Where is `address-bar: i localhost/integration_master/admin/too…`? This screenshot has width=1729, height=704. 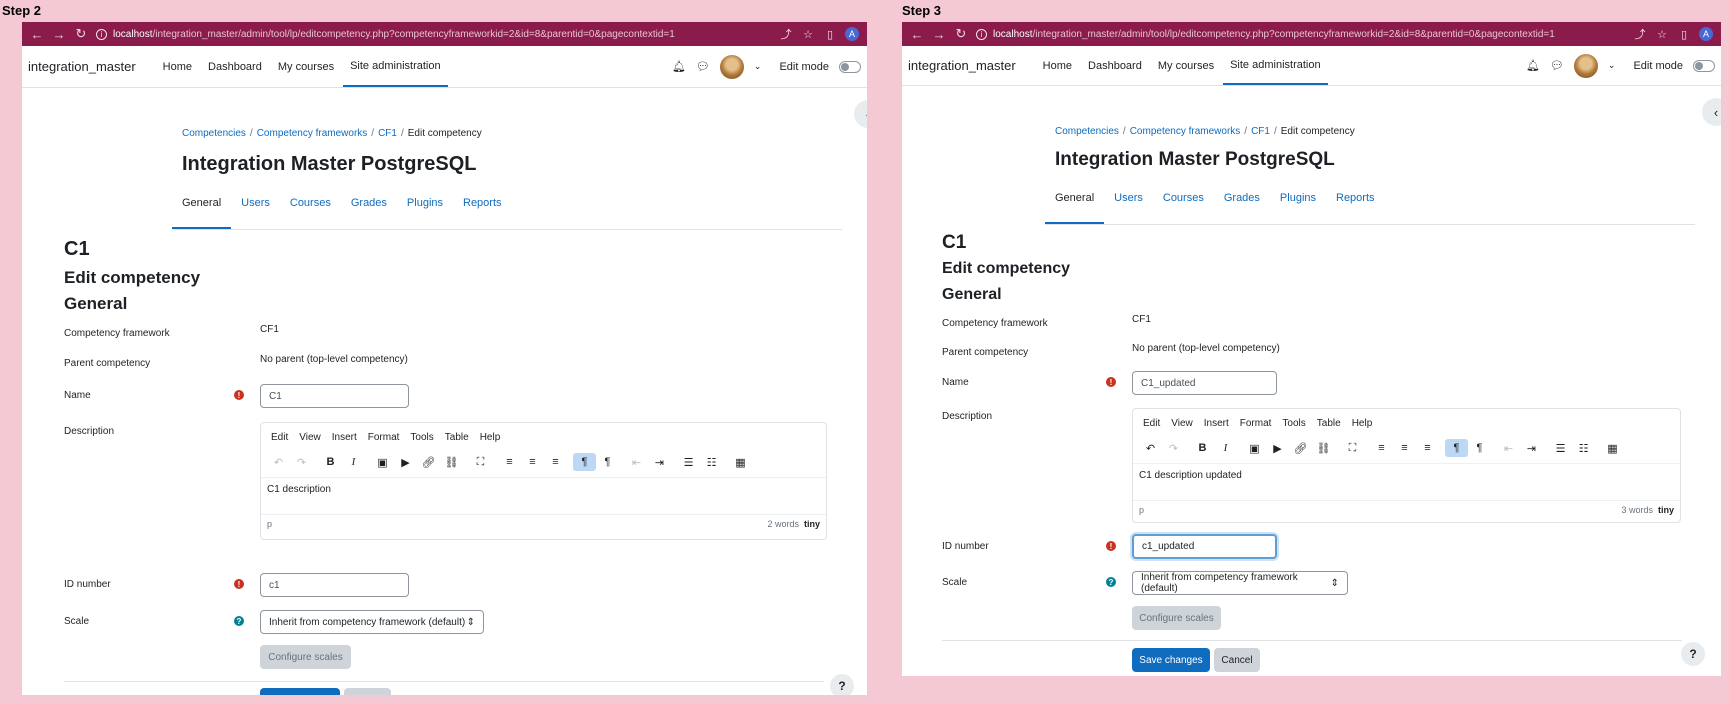 address-bar: i localhost/integration_master/admin/too… is located at coordinates (1300, 34).